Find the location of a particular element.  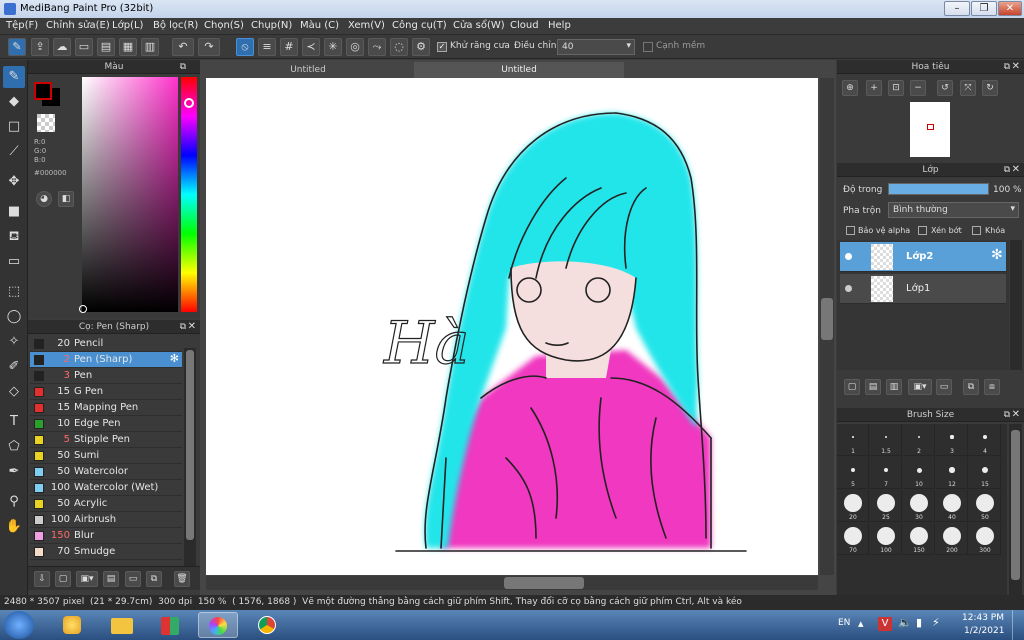

menu-cloud: Cloud is located at coordinates (524, 25).